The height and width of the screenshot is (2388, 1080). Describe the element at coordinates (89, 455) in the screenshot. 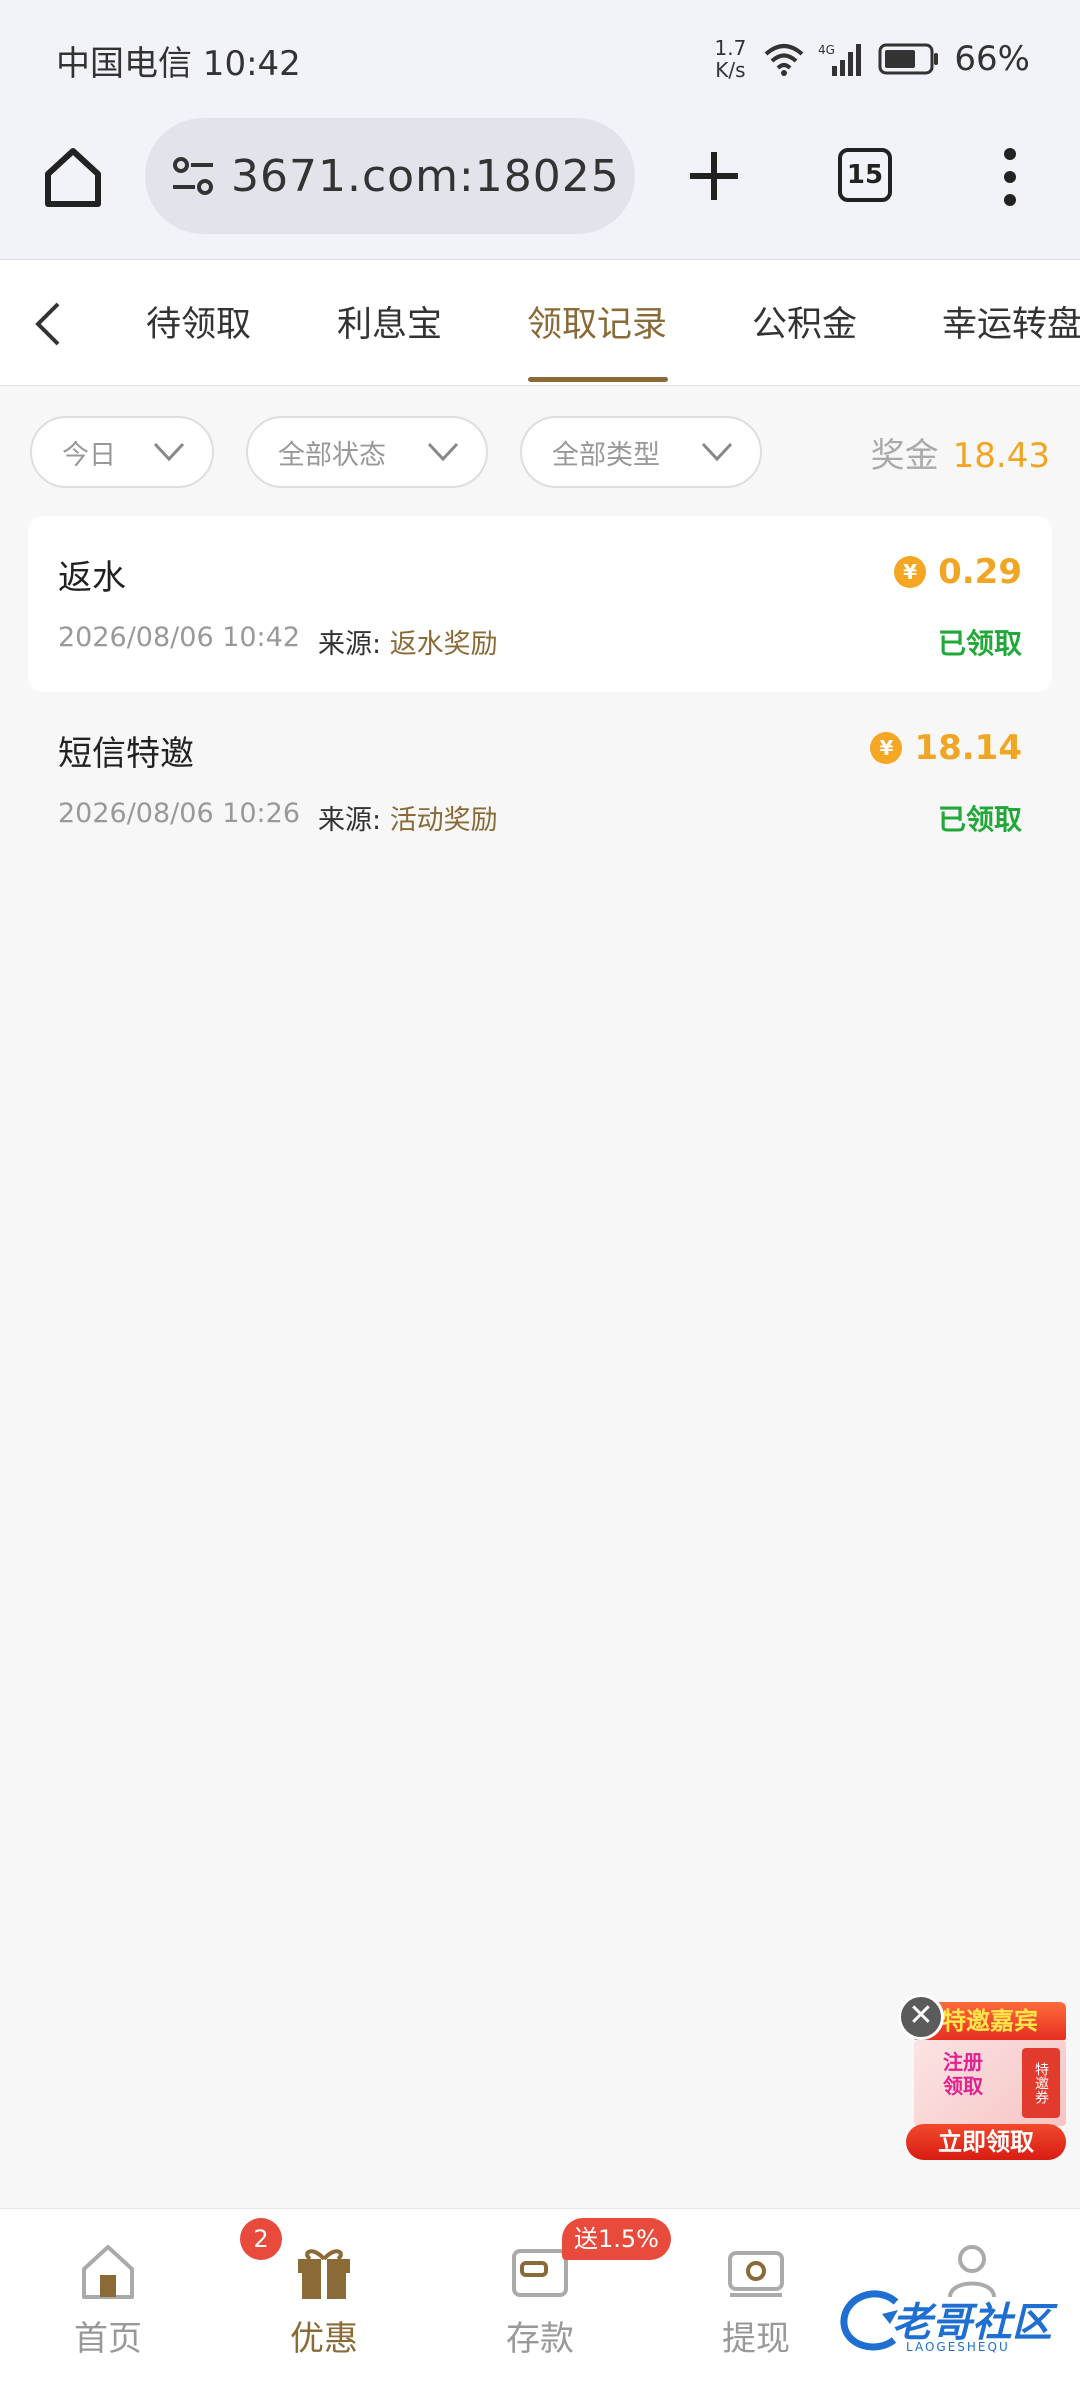

I see `date-filter-label: 今日` at that location.